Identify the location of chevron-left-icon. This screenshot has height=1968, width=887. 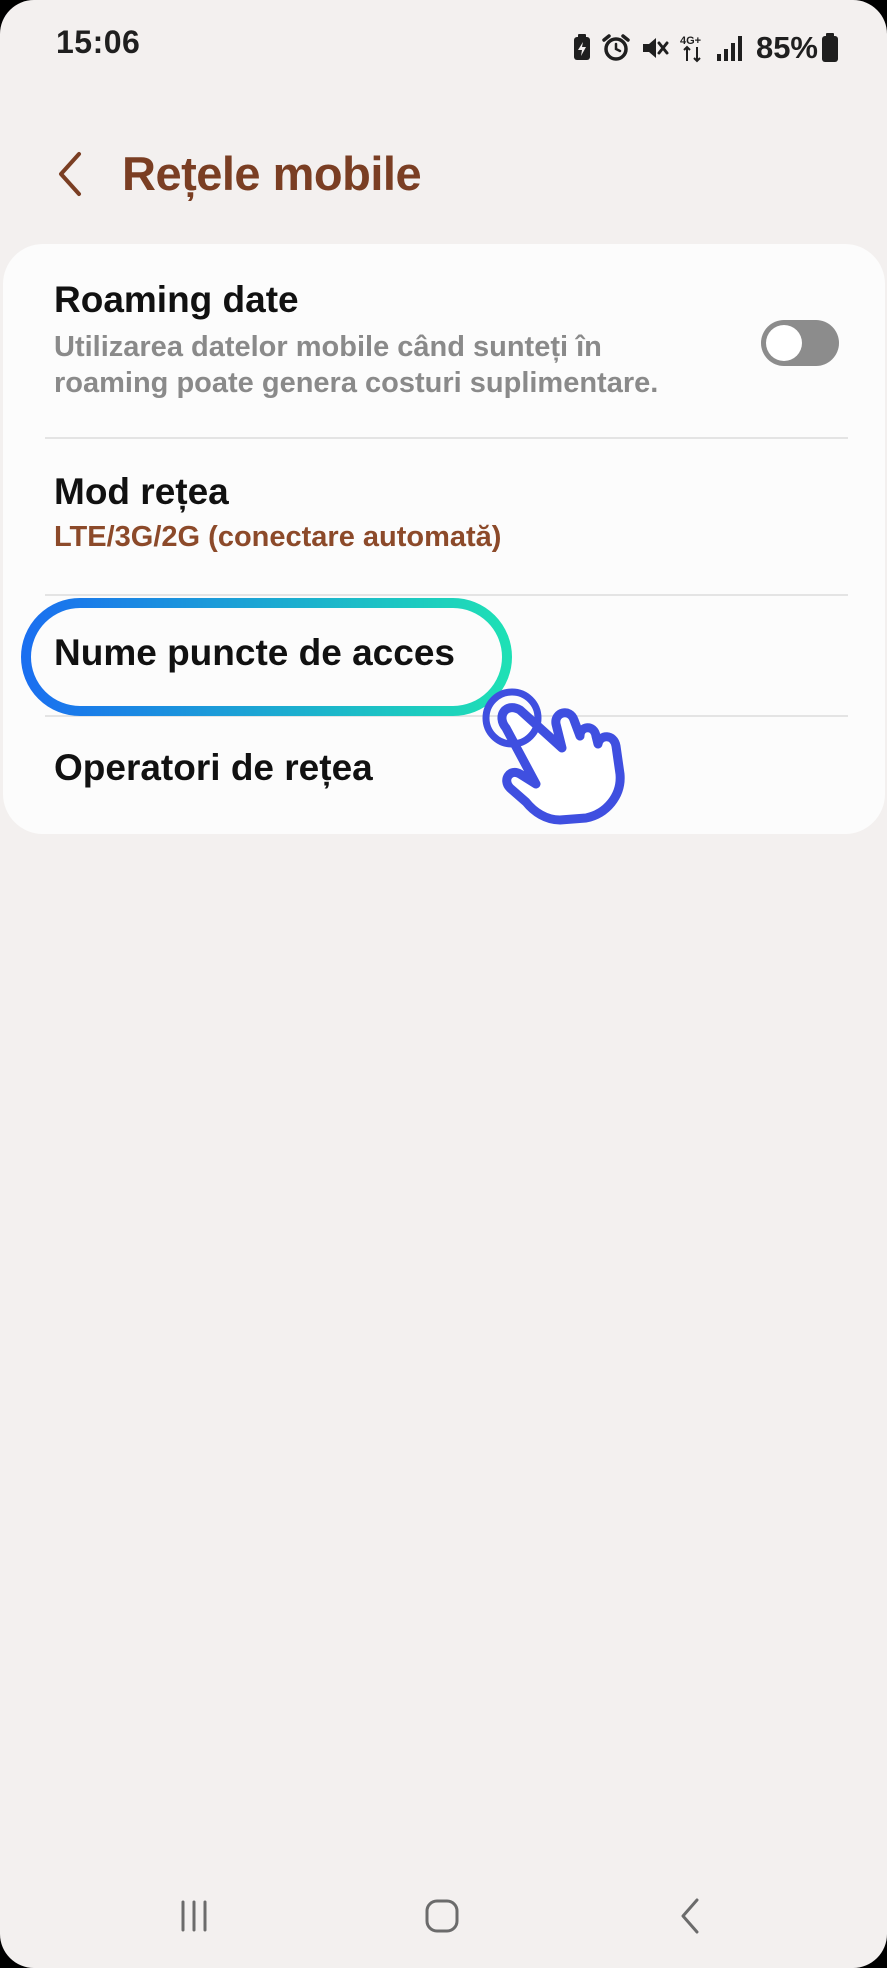
(70, 174).